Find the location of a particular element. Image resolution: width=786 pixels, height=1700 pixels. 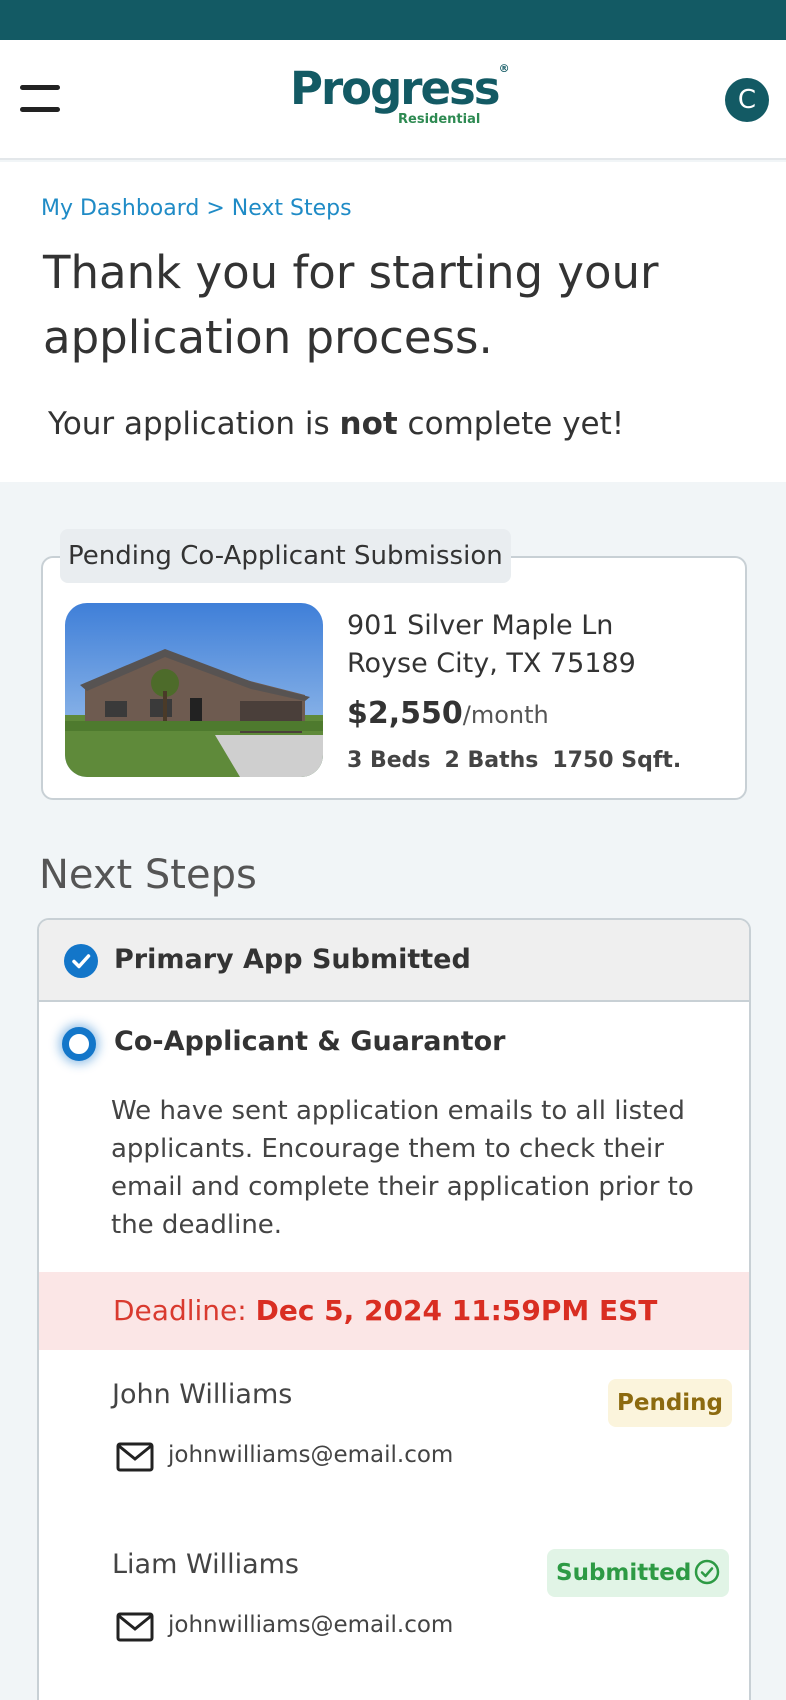

progress-logo: Progress® Residential is located at coordinates (400, 97).